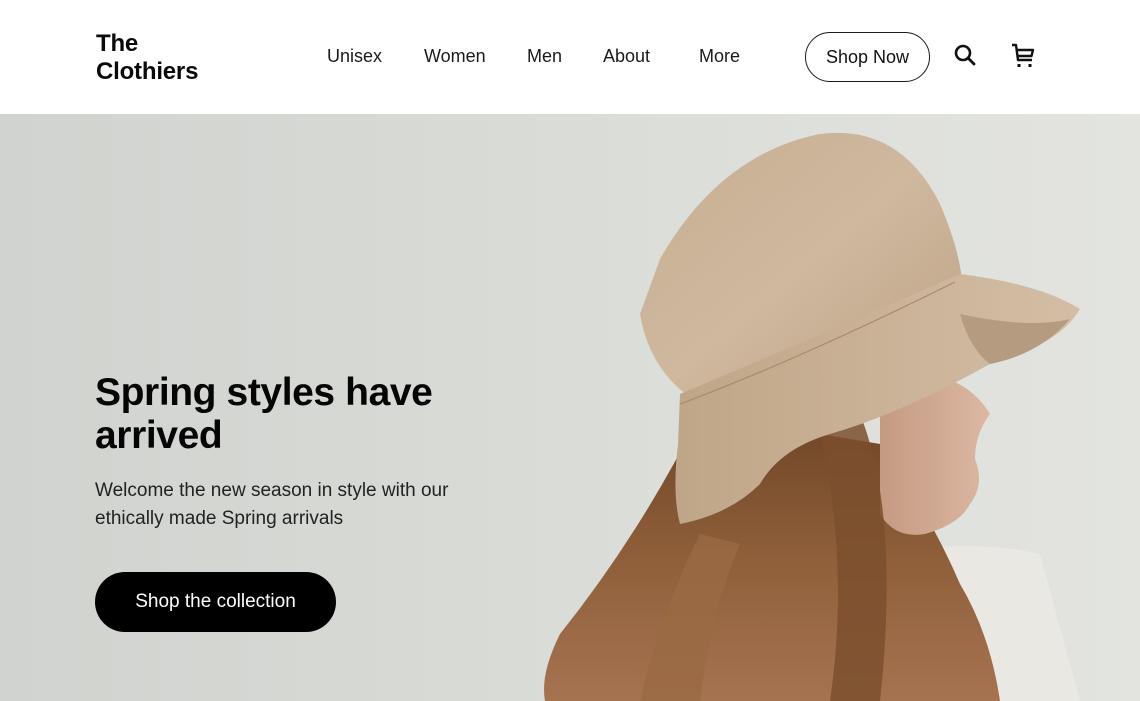 The image size is (1140, 701). What do you see at coordinates (867, 57) in the screenshot?
I see `shop-now-button: Shop Now` at bounding box center [867, 57].